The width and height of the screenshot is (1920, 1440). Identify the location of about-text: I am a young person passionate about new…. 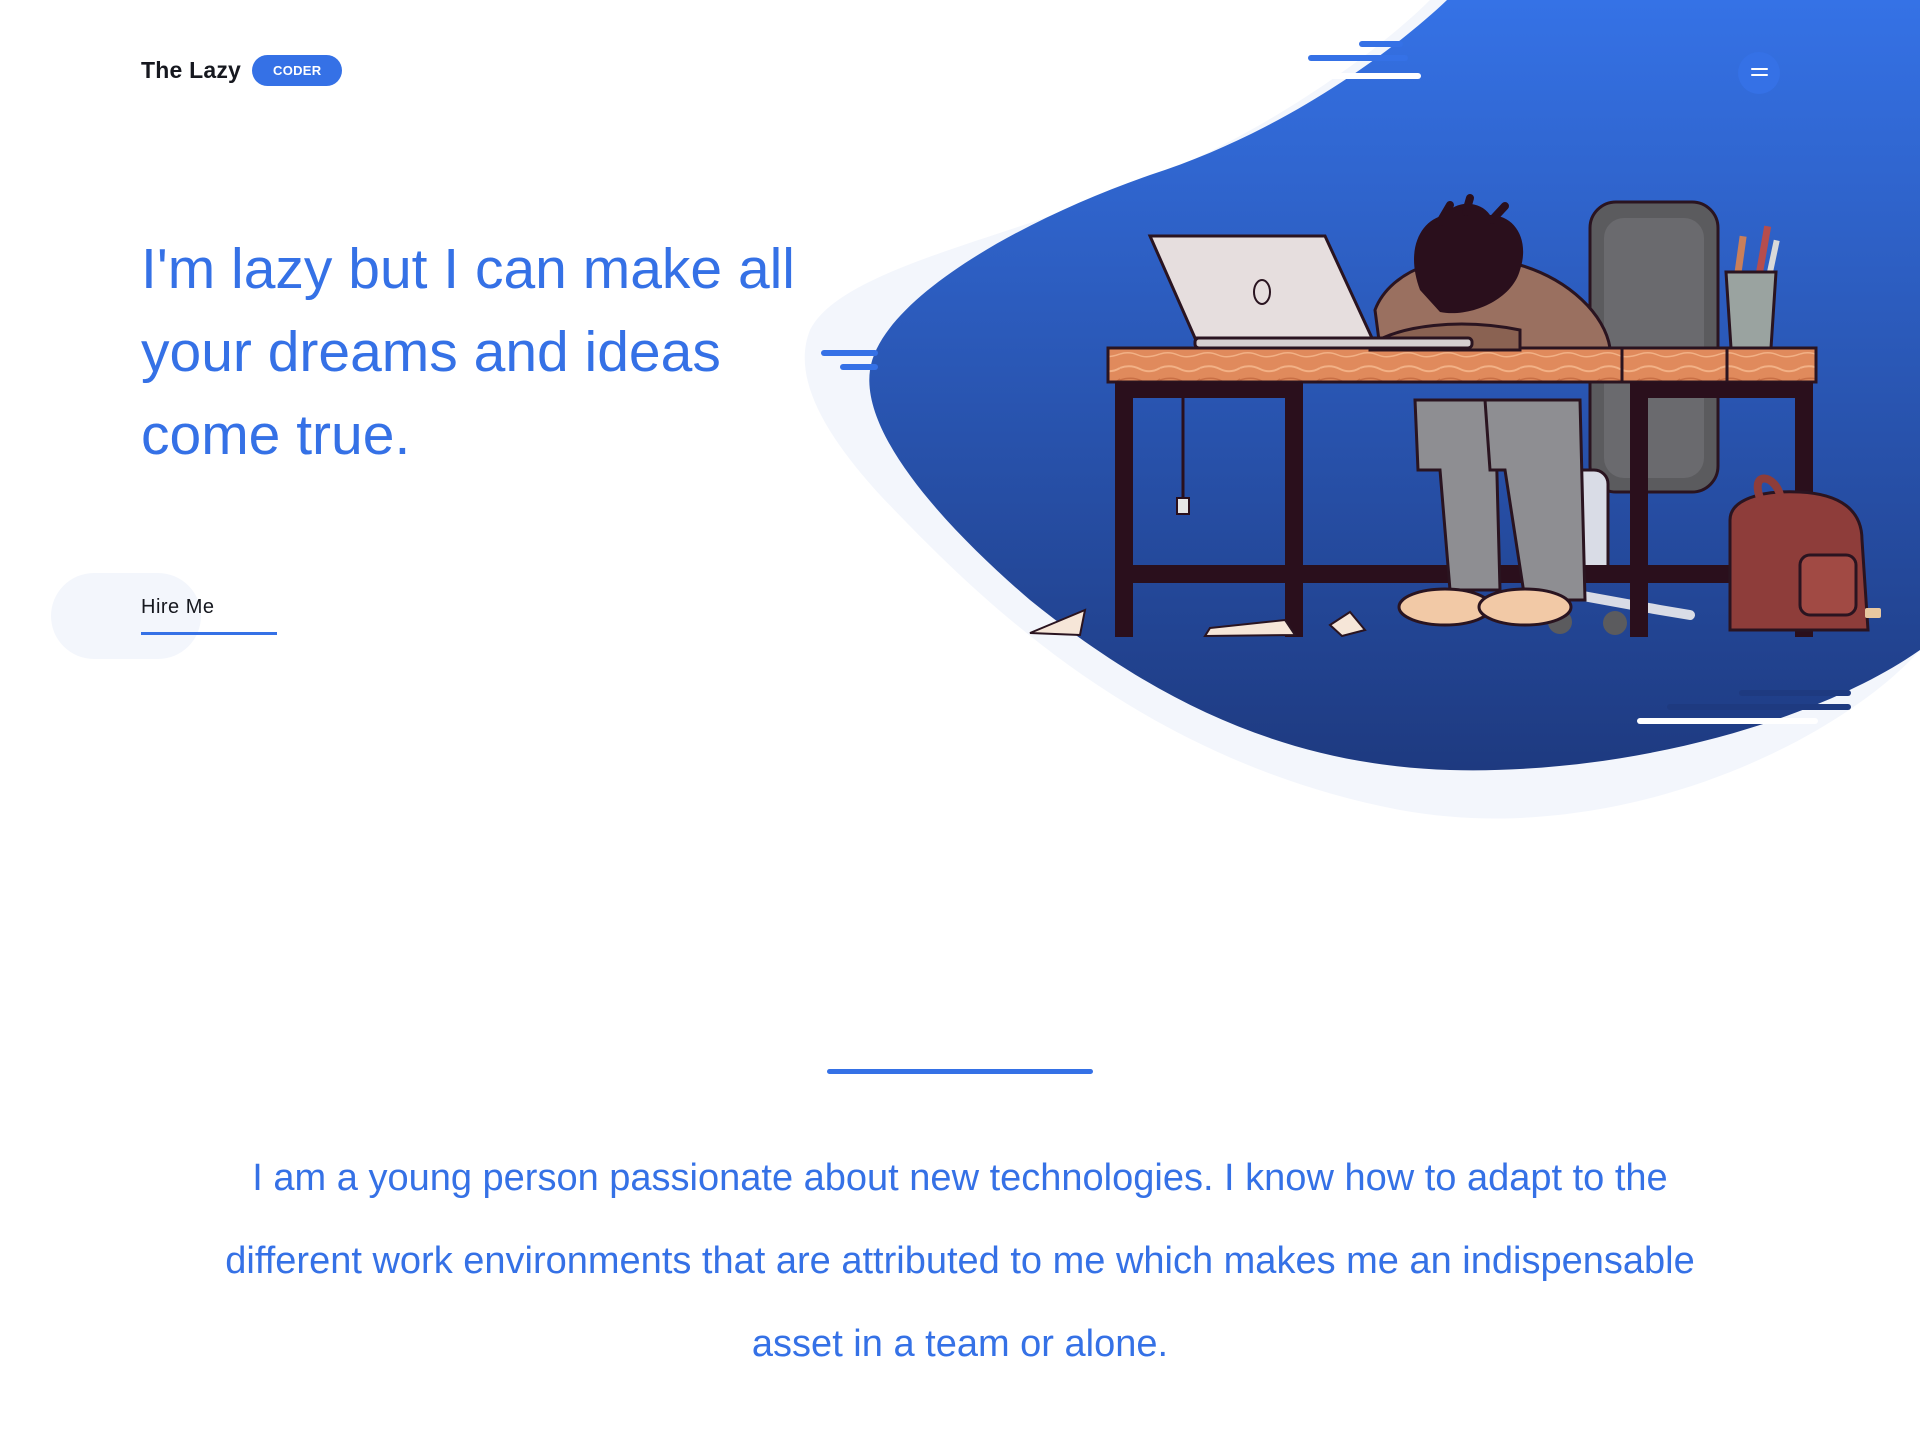
(960, 1261).